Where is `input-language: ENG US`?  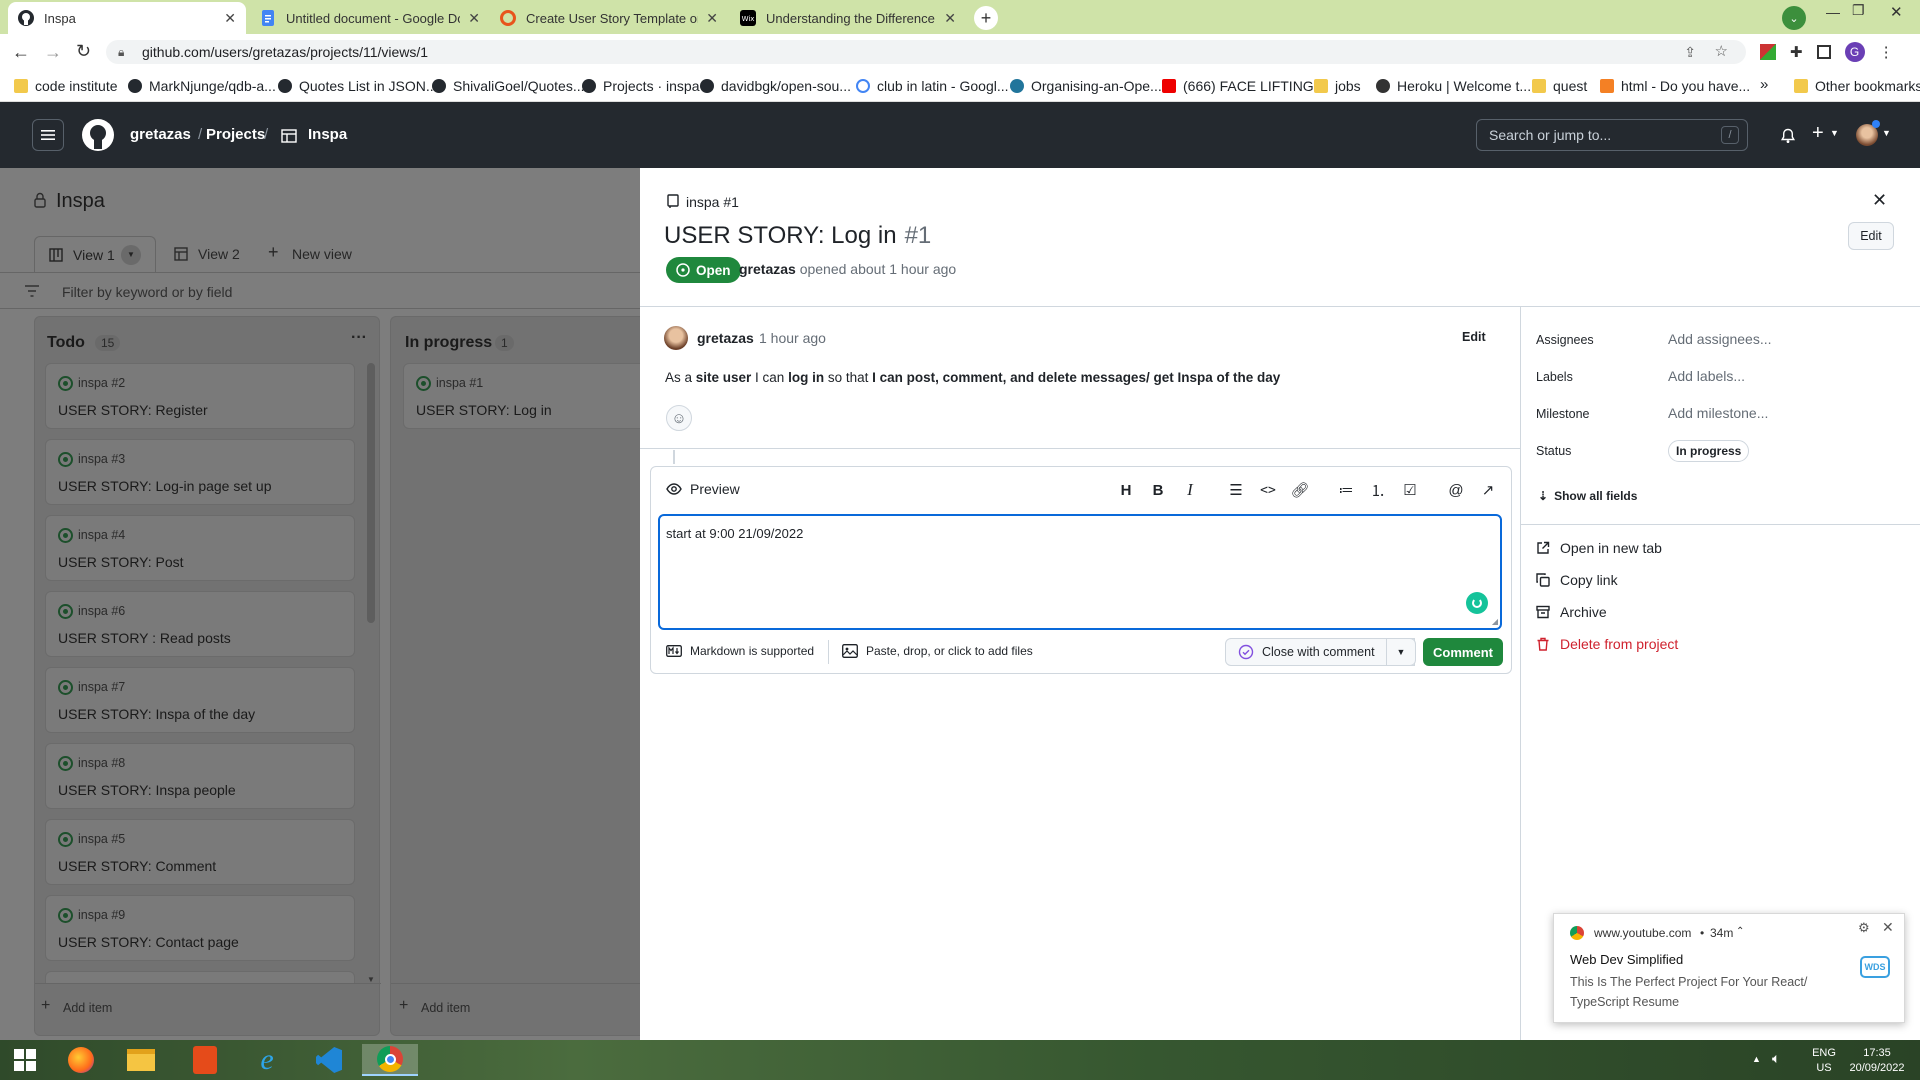 input-language: ENG US is located at coordinates (1824, 1061).